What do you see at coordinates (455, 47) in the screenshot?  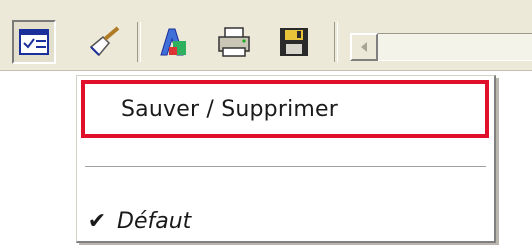 I see `scroll-track` at bounding box center [455, 47].